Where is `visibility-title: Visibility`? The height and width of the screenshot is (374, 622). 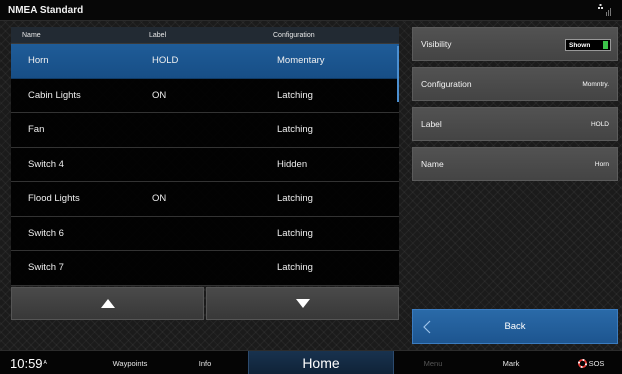 visibility-title: Visibility is located at coordinates (436, 44).